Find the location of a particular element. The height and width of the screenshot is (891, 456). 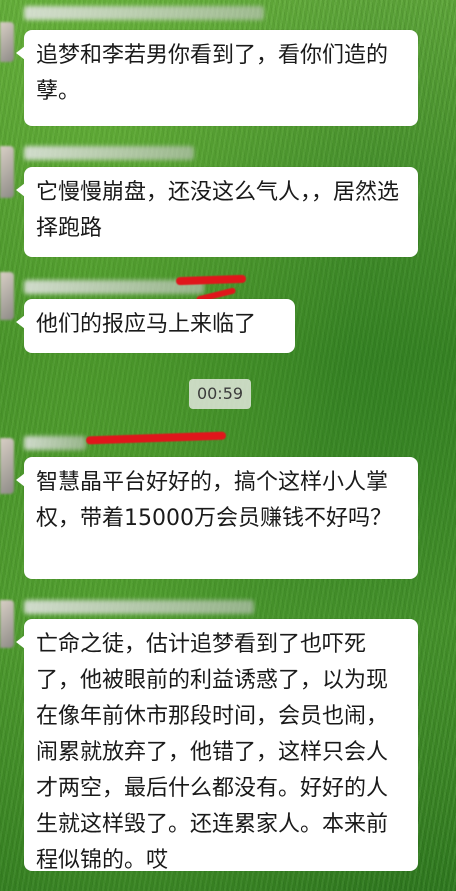

message-bubble: 他们的报应马上来临了 is located at coordinates (155, 326).